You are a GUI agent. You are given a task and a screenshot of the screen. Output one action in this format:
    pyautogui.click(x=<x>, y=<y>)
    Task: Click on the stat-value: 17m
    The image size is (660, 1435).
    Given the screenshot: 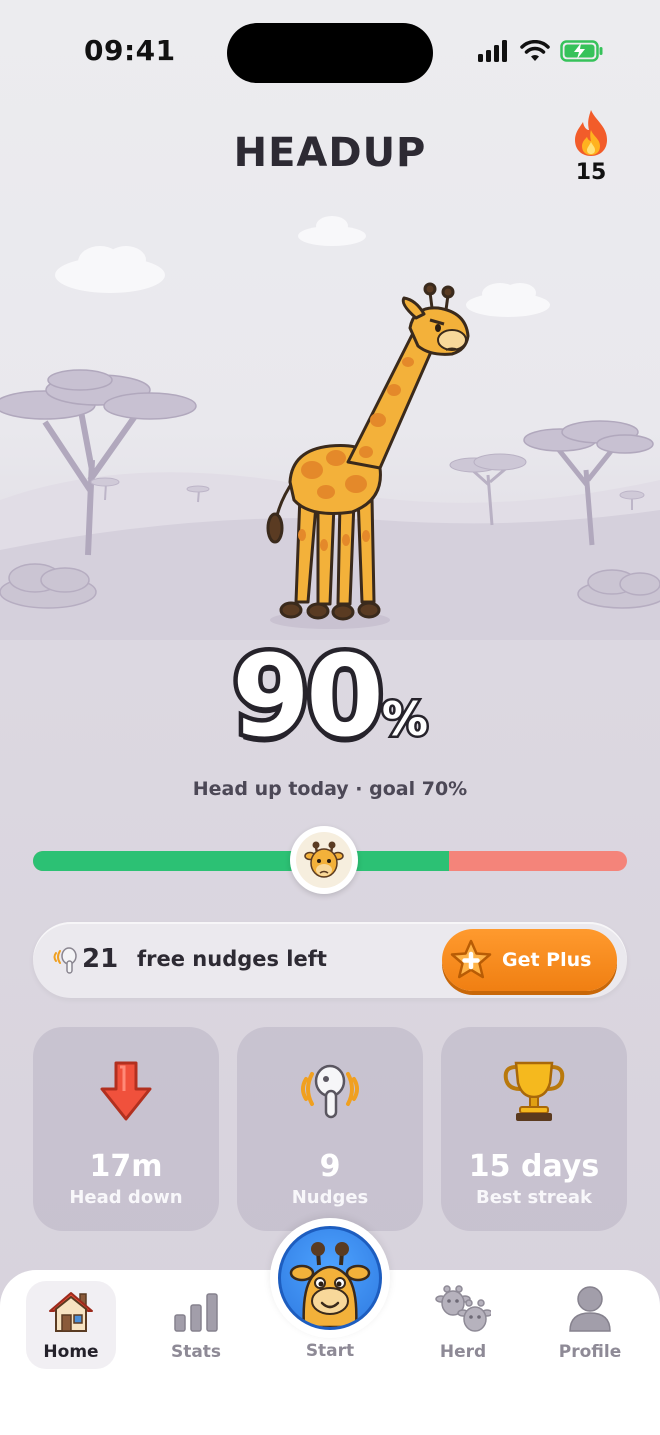 What is the action you would take?
    pyautogui.click(x=126, y=1166)
    